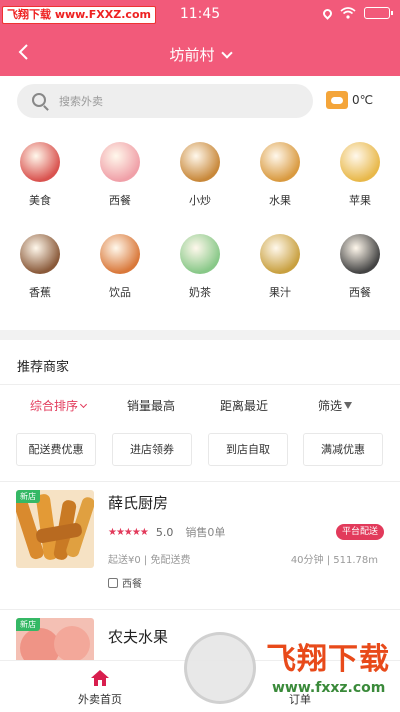  I want to click on sort-bar: 综合排序 销量最高 距离最近 筛选, so click(200, 405).